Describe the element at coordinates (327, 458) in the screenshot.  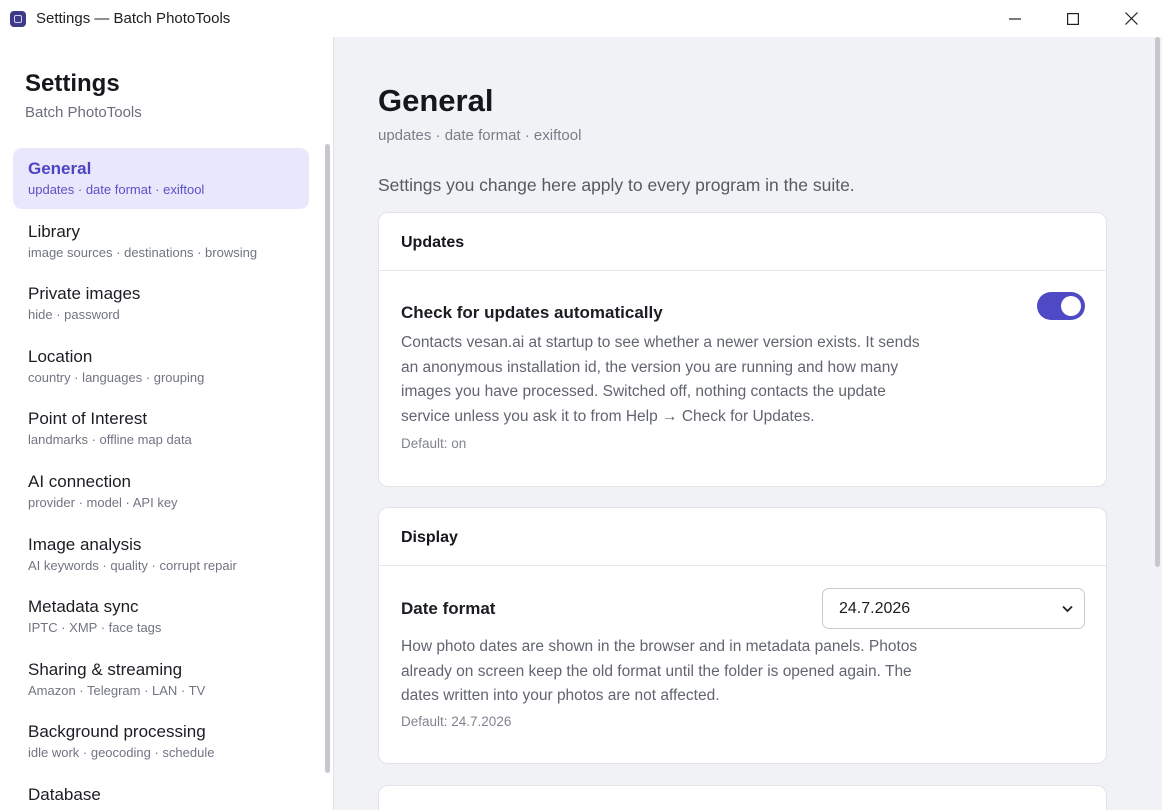
I see `sidebar-scrollbar` at that location.